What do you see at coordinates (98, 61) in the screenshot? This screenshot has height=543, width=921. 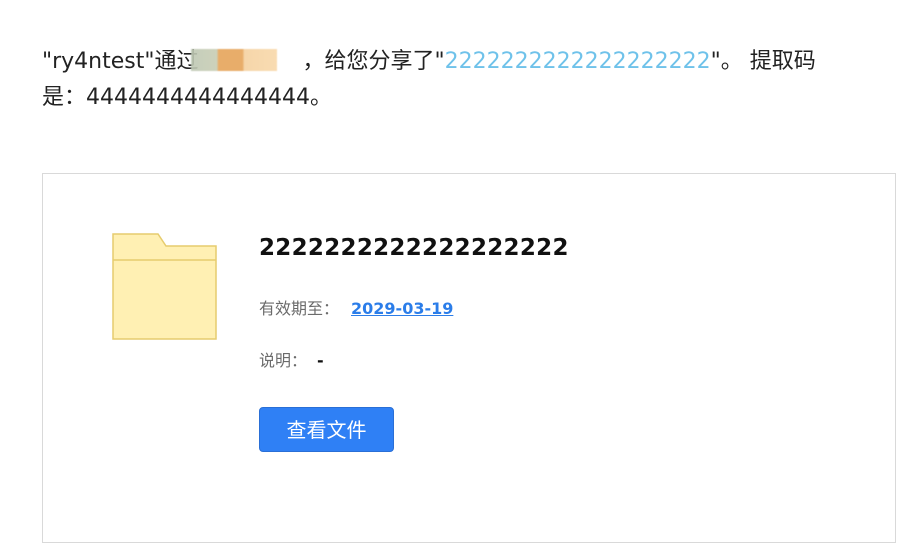 I see `sender-name: "ry4ntest"` at bounding box center [98, 61].